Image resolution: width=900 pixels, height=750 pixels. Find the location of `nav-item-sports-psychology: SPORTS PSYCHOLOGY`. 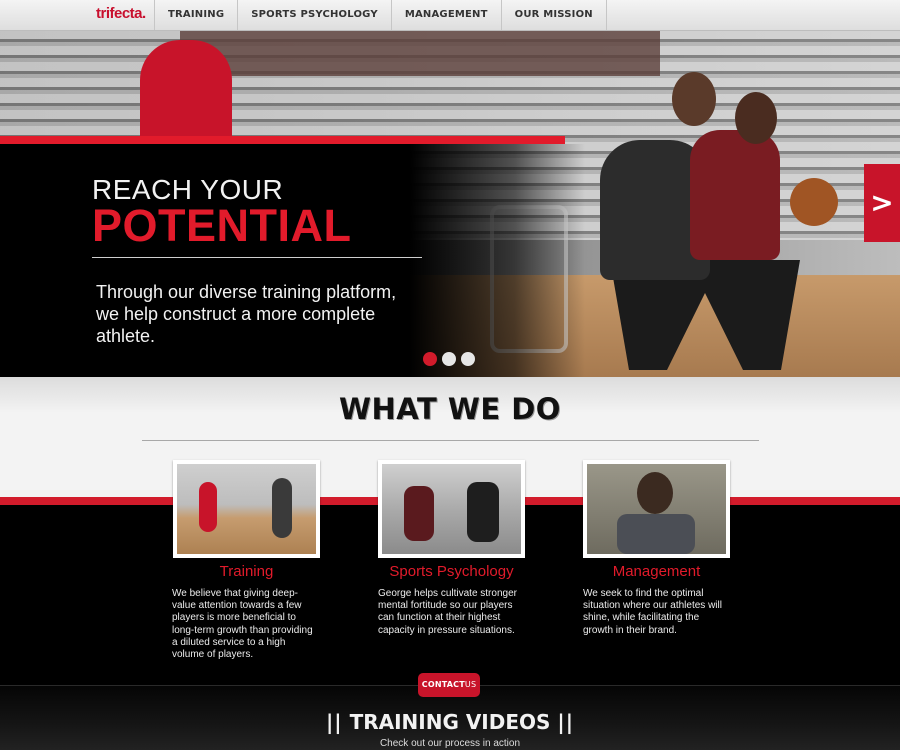

nav-item-sports-psychology: SPORTS PSYCHOLOGY is located at coordinates (314, 15).